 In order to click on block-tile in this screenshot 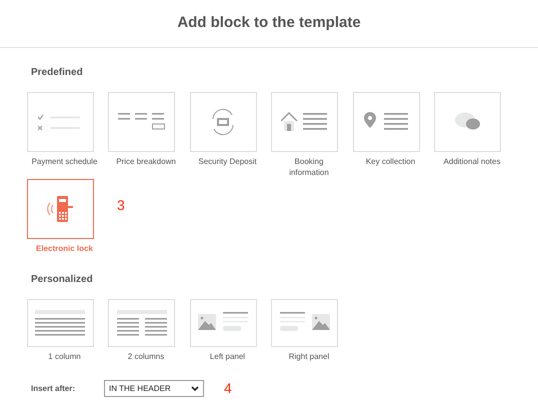, I will do `click(60, 209)`.